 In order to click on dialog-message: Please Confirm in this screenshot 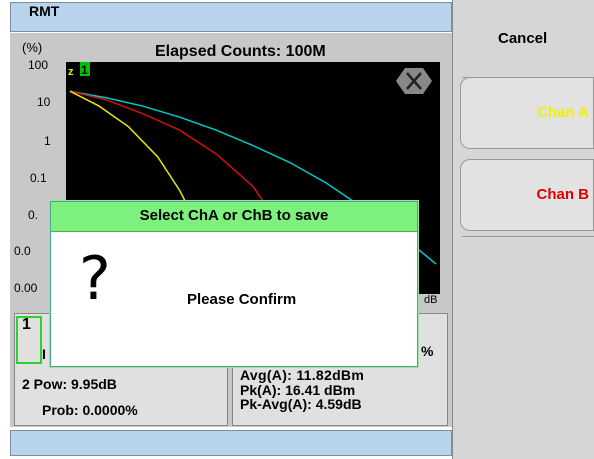, I will do `click(242, 299)`.